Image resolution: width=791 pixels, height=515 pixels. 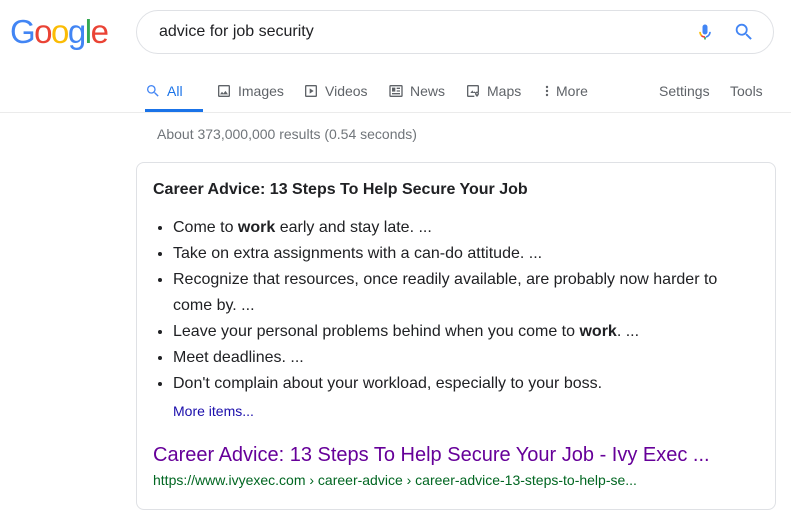 I want to click on logo-letter: G, so click(x=23, y=31).